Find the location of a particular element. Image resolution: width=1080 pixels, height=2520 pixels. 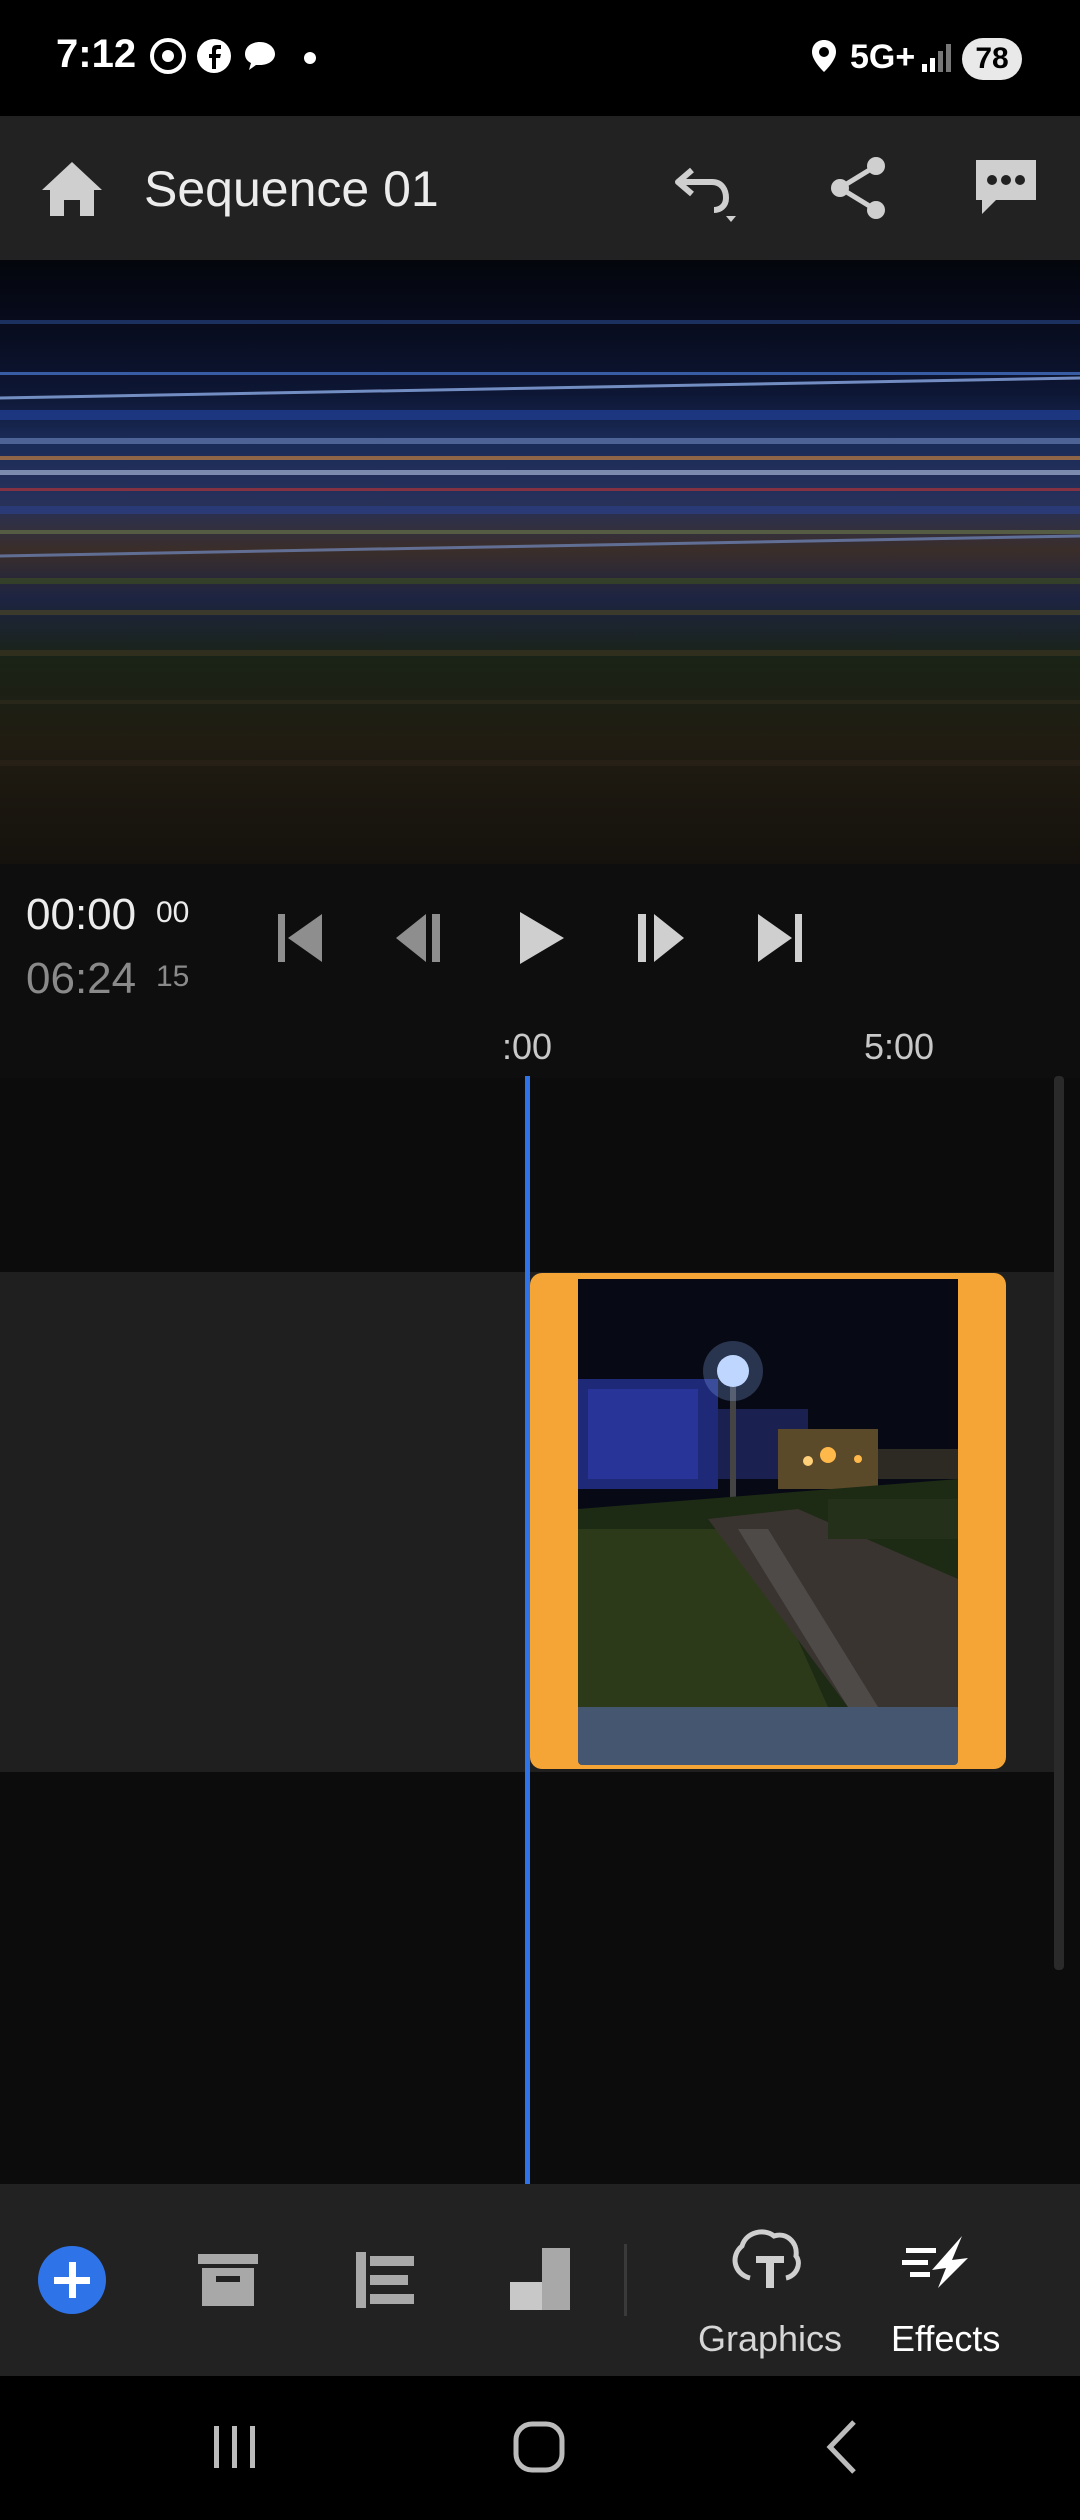

clip-audio-strip is located at coordinates (768, 1736).